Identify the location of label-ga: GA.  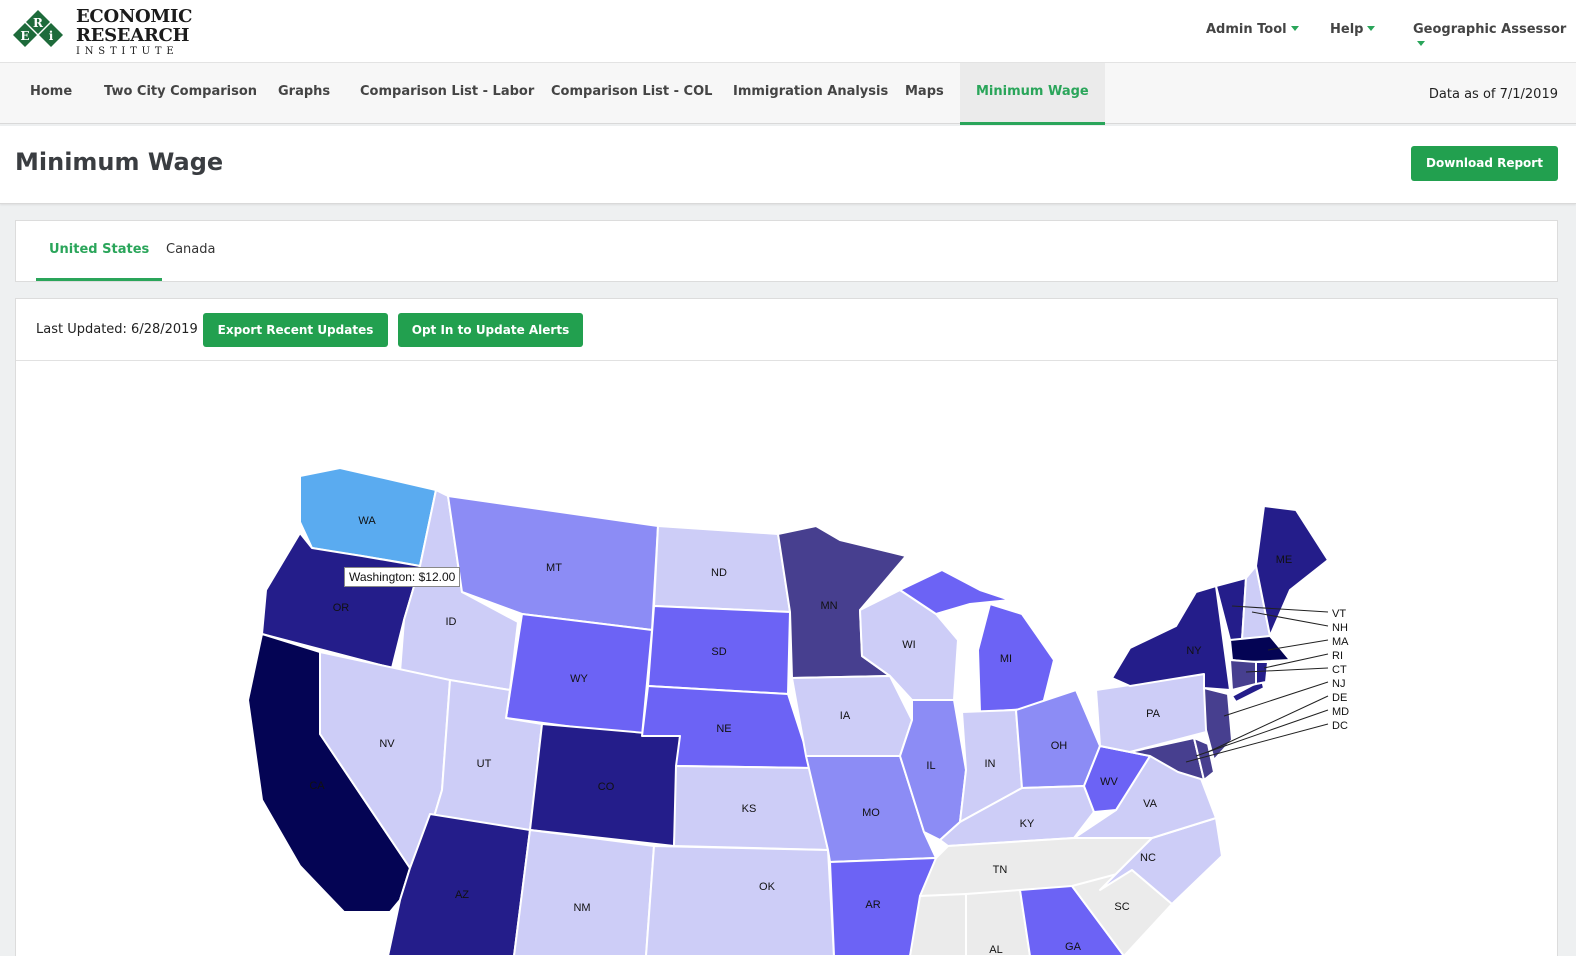
(1073, 947).